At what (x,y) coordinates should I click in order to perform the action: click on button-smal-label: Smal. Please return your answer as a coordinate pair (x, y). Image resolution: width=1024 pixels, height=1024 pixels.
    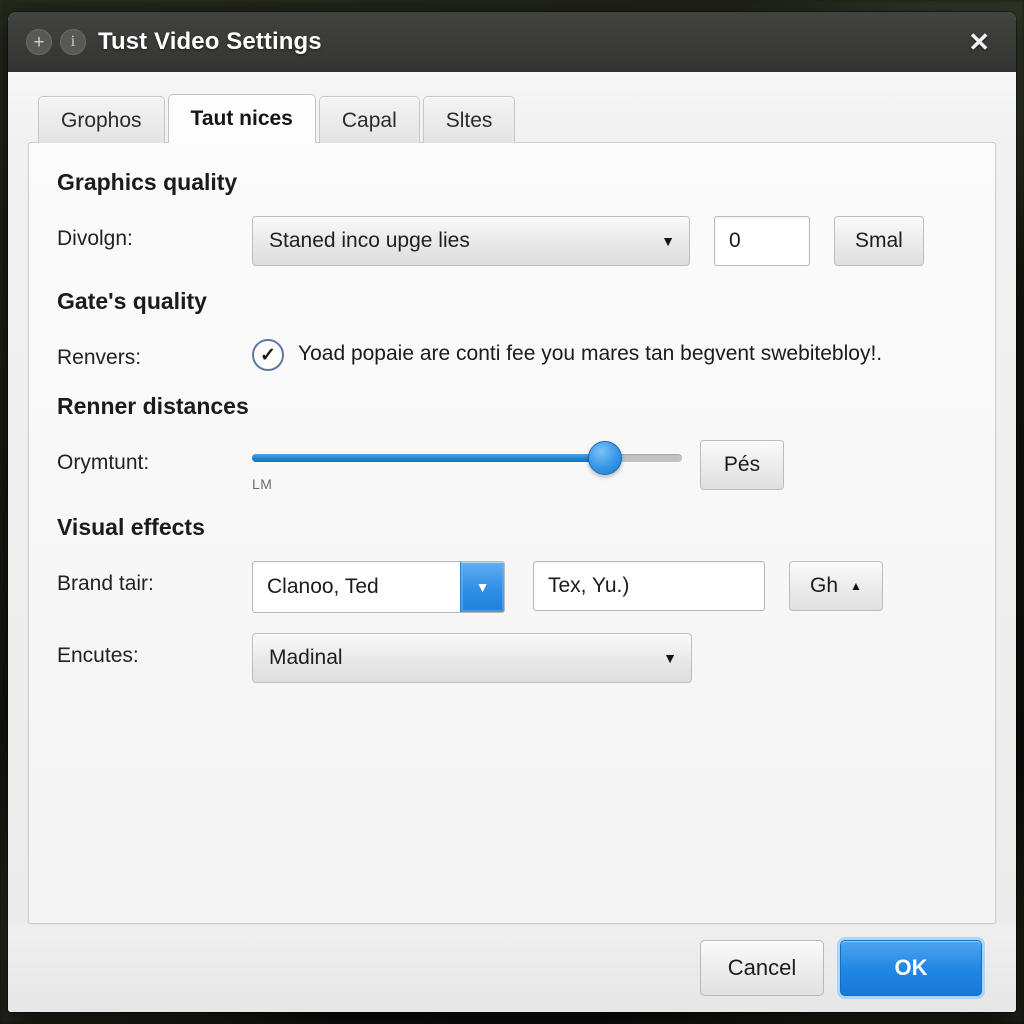
    Looking at the image, I should click on (879, 241).